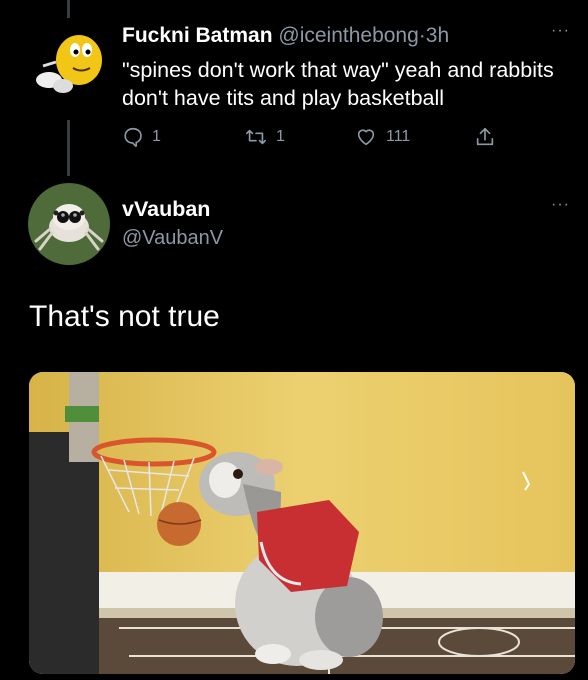  I want to click on display-name: Fuckni Batman, so click(197, 35).